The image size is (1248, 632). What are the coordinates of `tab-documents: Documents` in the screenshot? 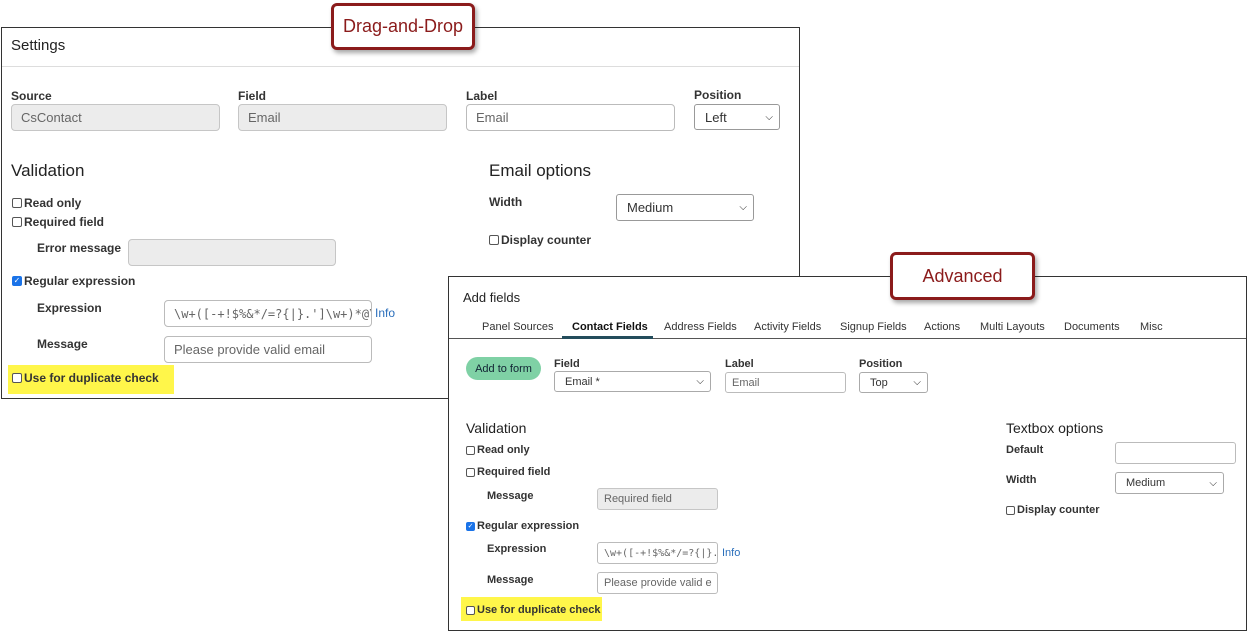 It's located at (1092, 327).